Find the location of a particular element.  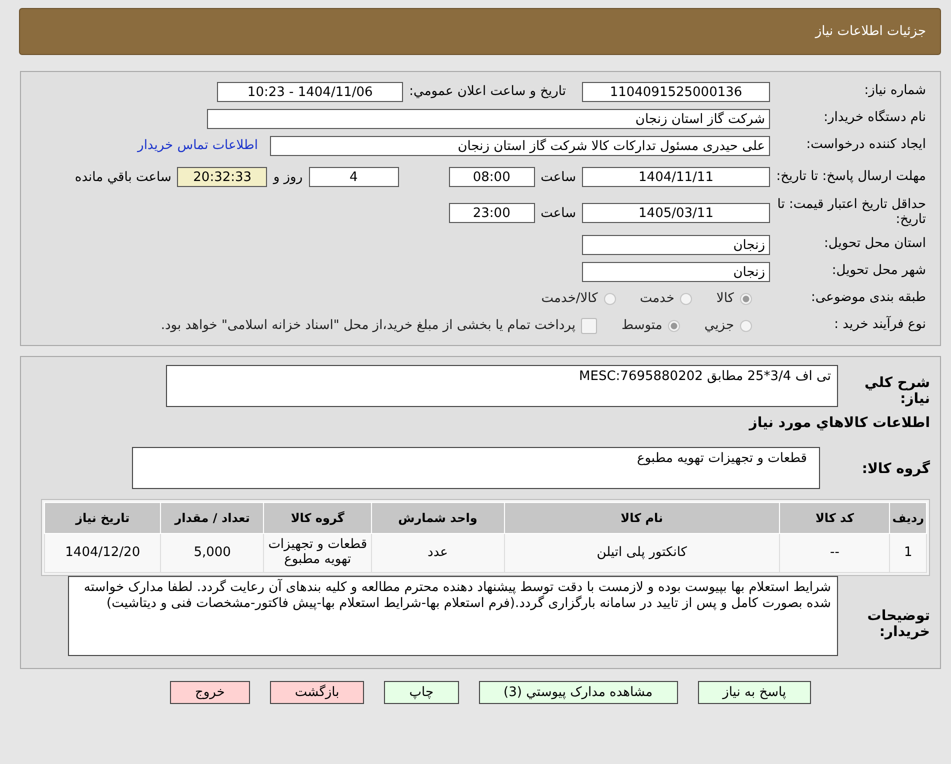

field-label: گروه کالا: is located at coordinates (895, 468).